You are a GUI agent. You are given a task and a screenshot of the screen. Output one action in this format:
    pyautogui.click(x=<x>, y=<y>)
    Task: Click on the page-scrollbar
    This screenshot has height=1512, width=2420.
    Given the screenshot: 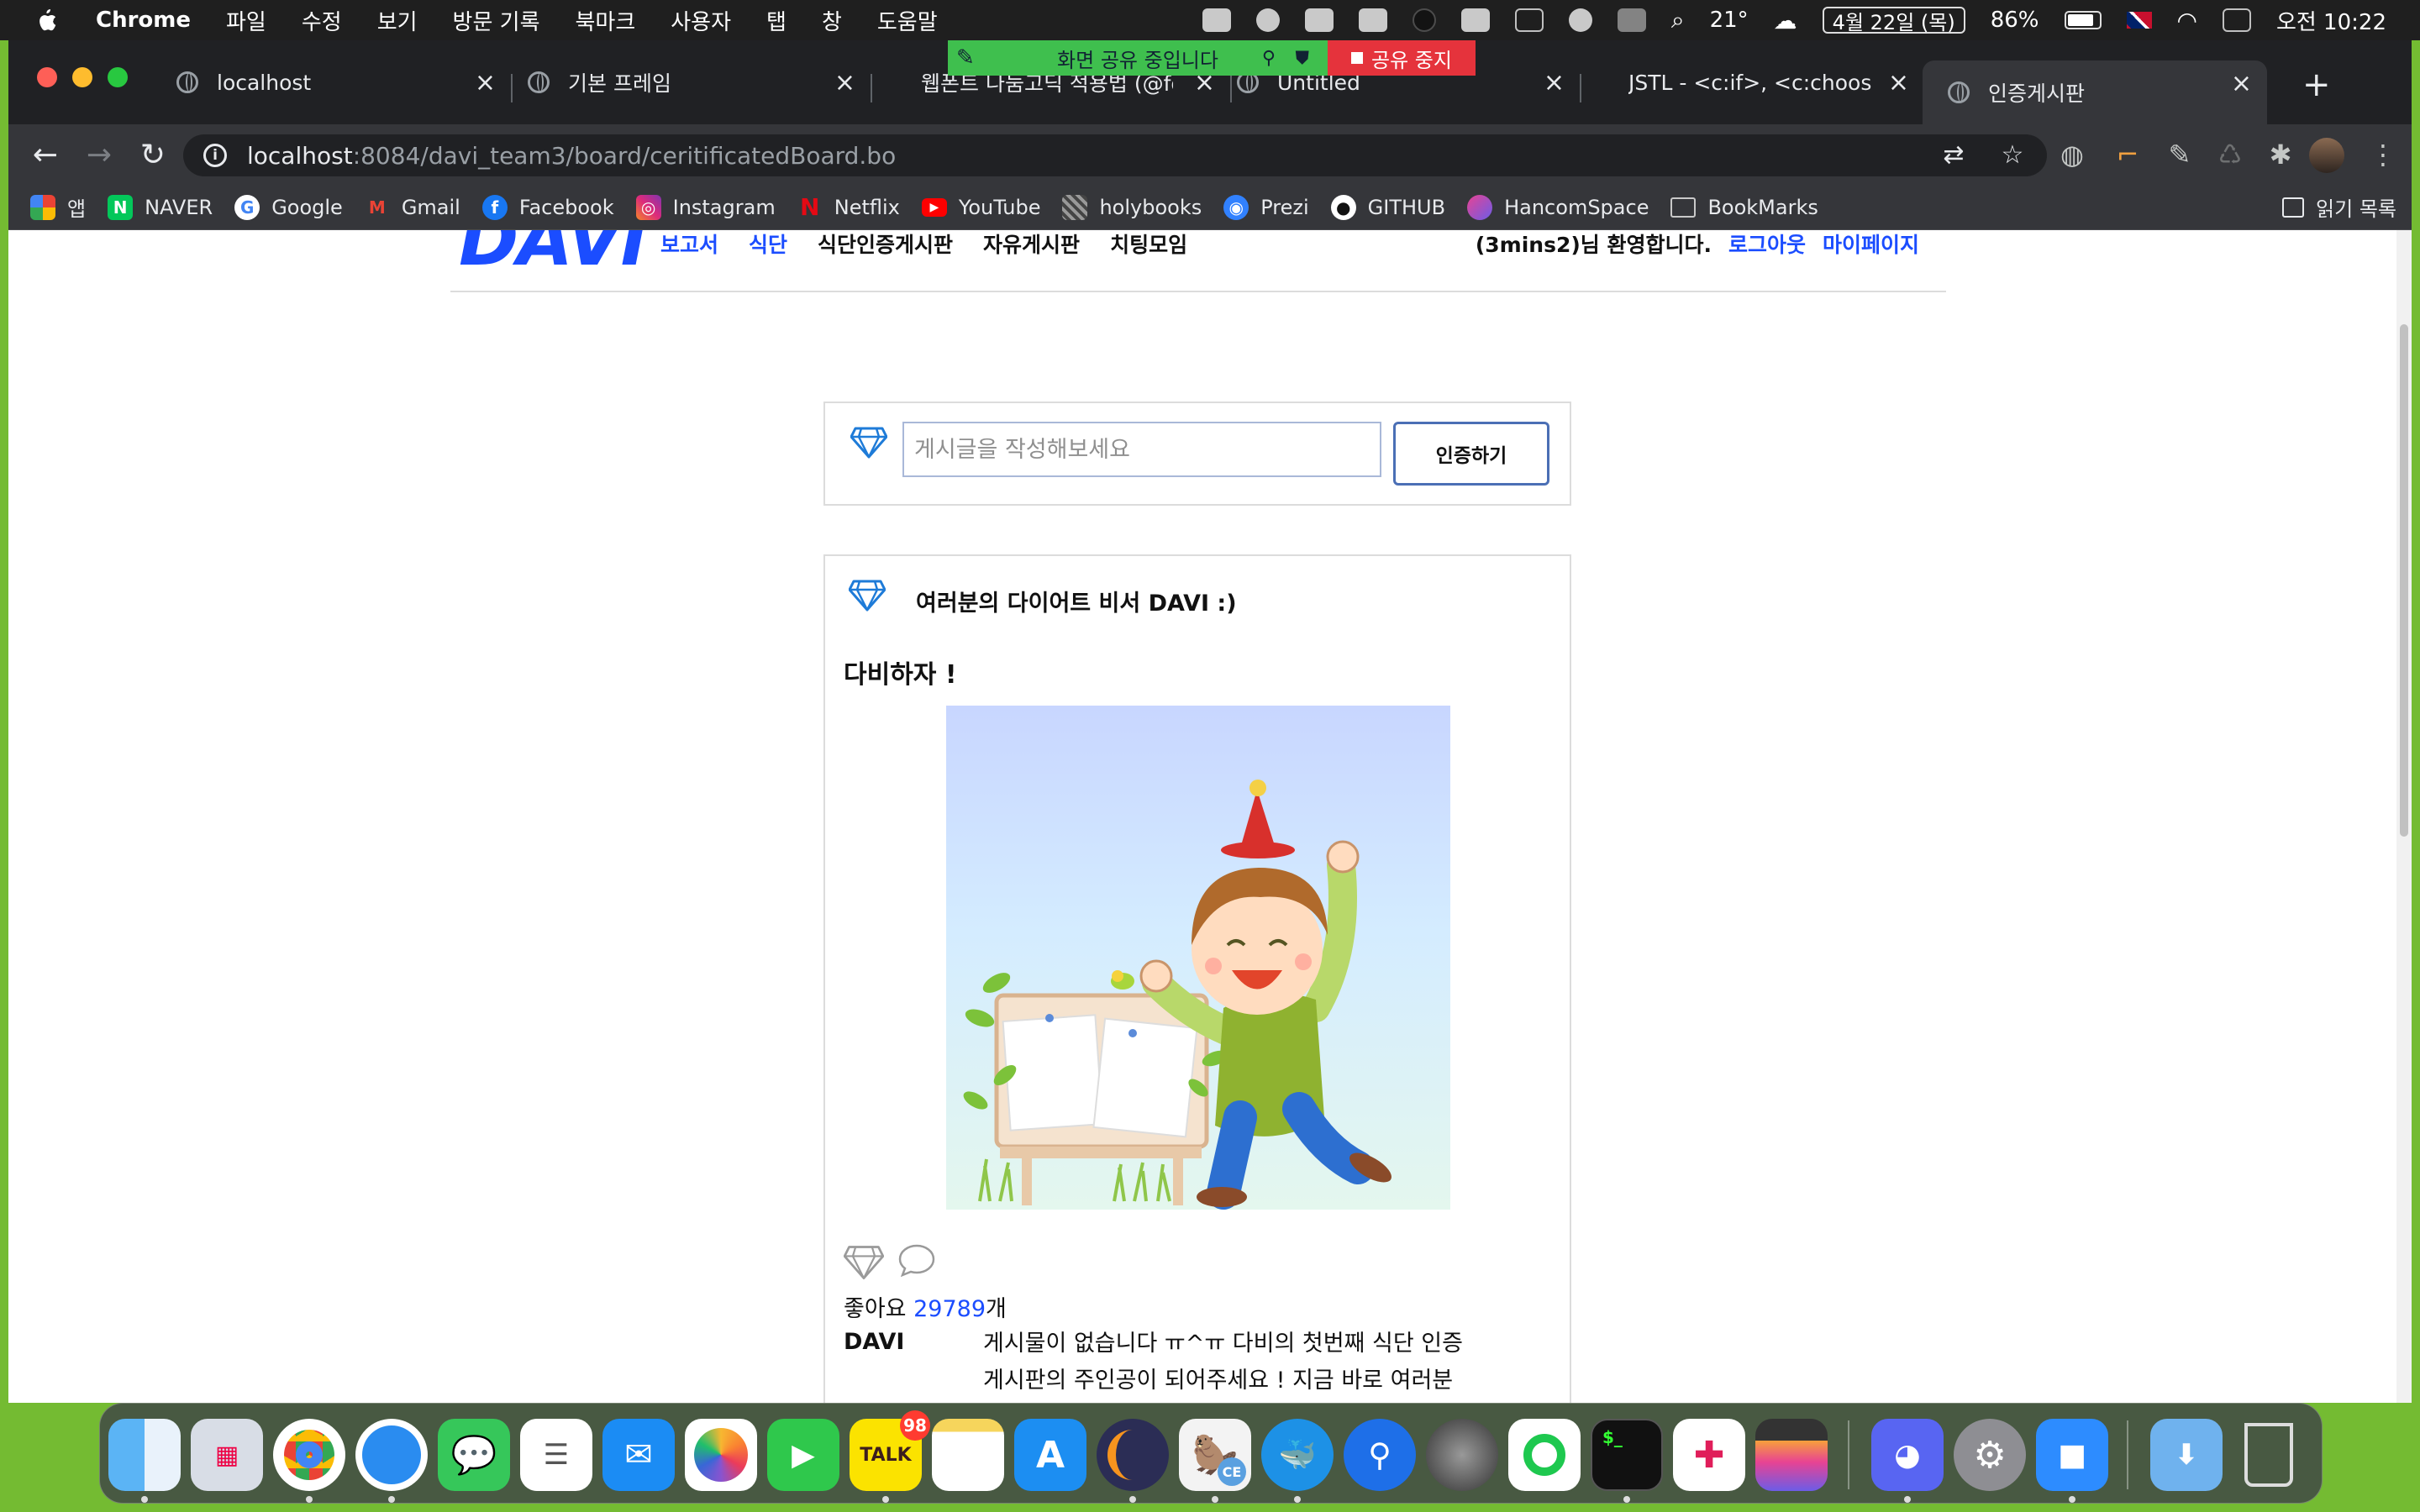 What is the action you would take?
    pyautogui.click(x=2404, y=816)
    